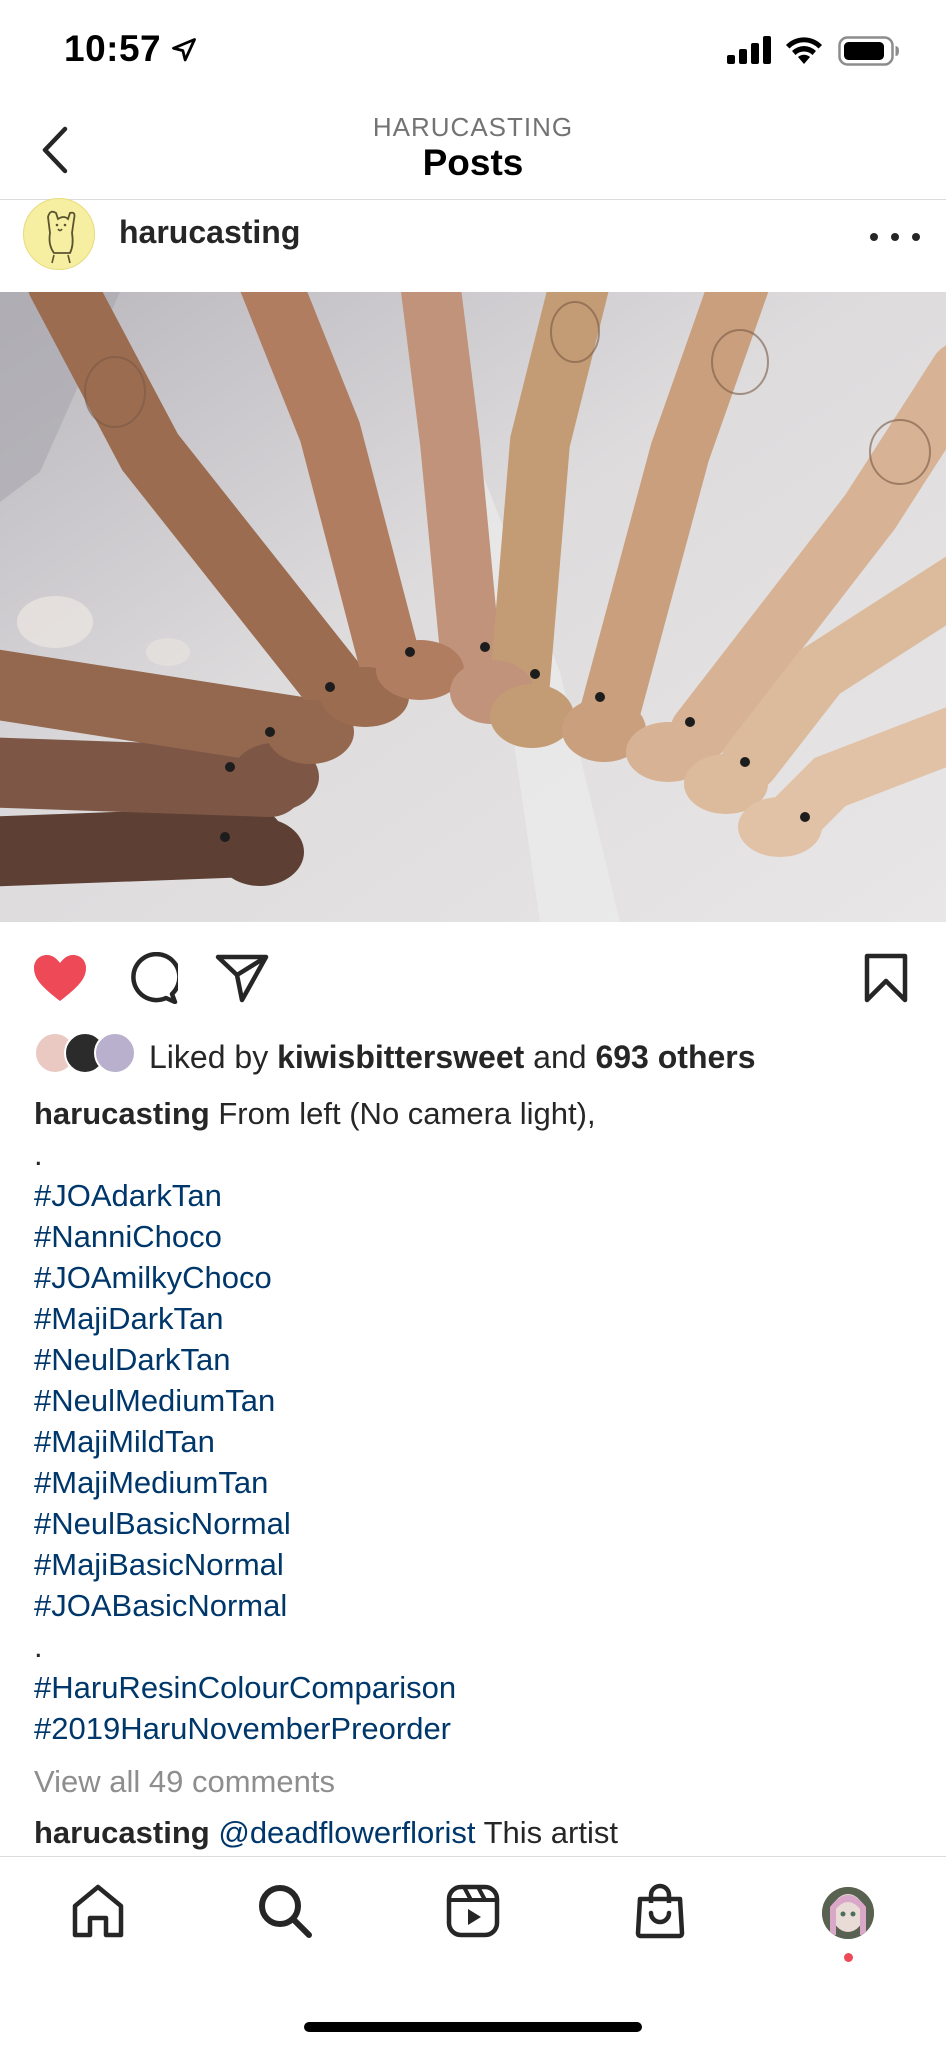 The height and width of the screenshot is (2047, 946). I want to click on tab-shop, so click(660, 1911).